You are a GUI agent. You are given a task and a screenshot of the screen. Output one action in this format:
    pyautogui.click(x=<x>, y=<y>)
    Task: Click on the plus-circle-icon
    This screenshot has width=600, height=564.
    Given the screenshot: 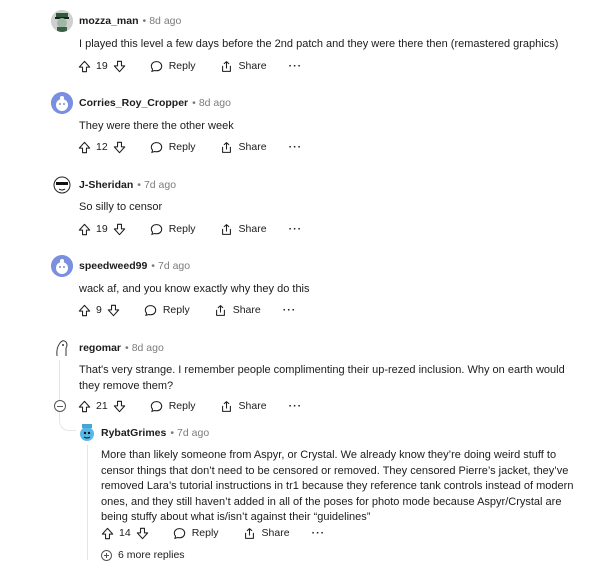 What is the action you would take?
    pyautogui.click(x=106, y=555)
    